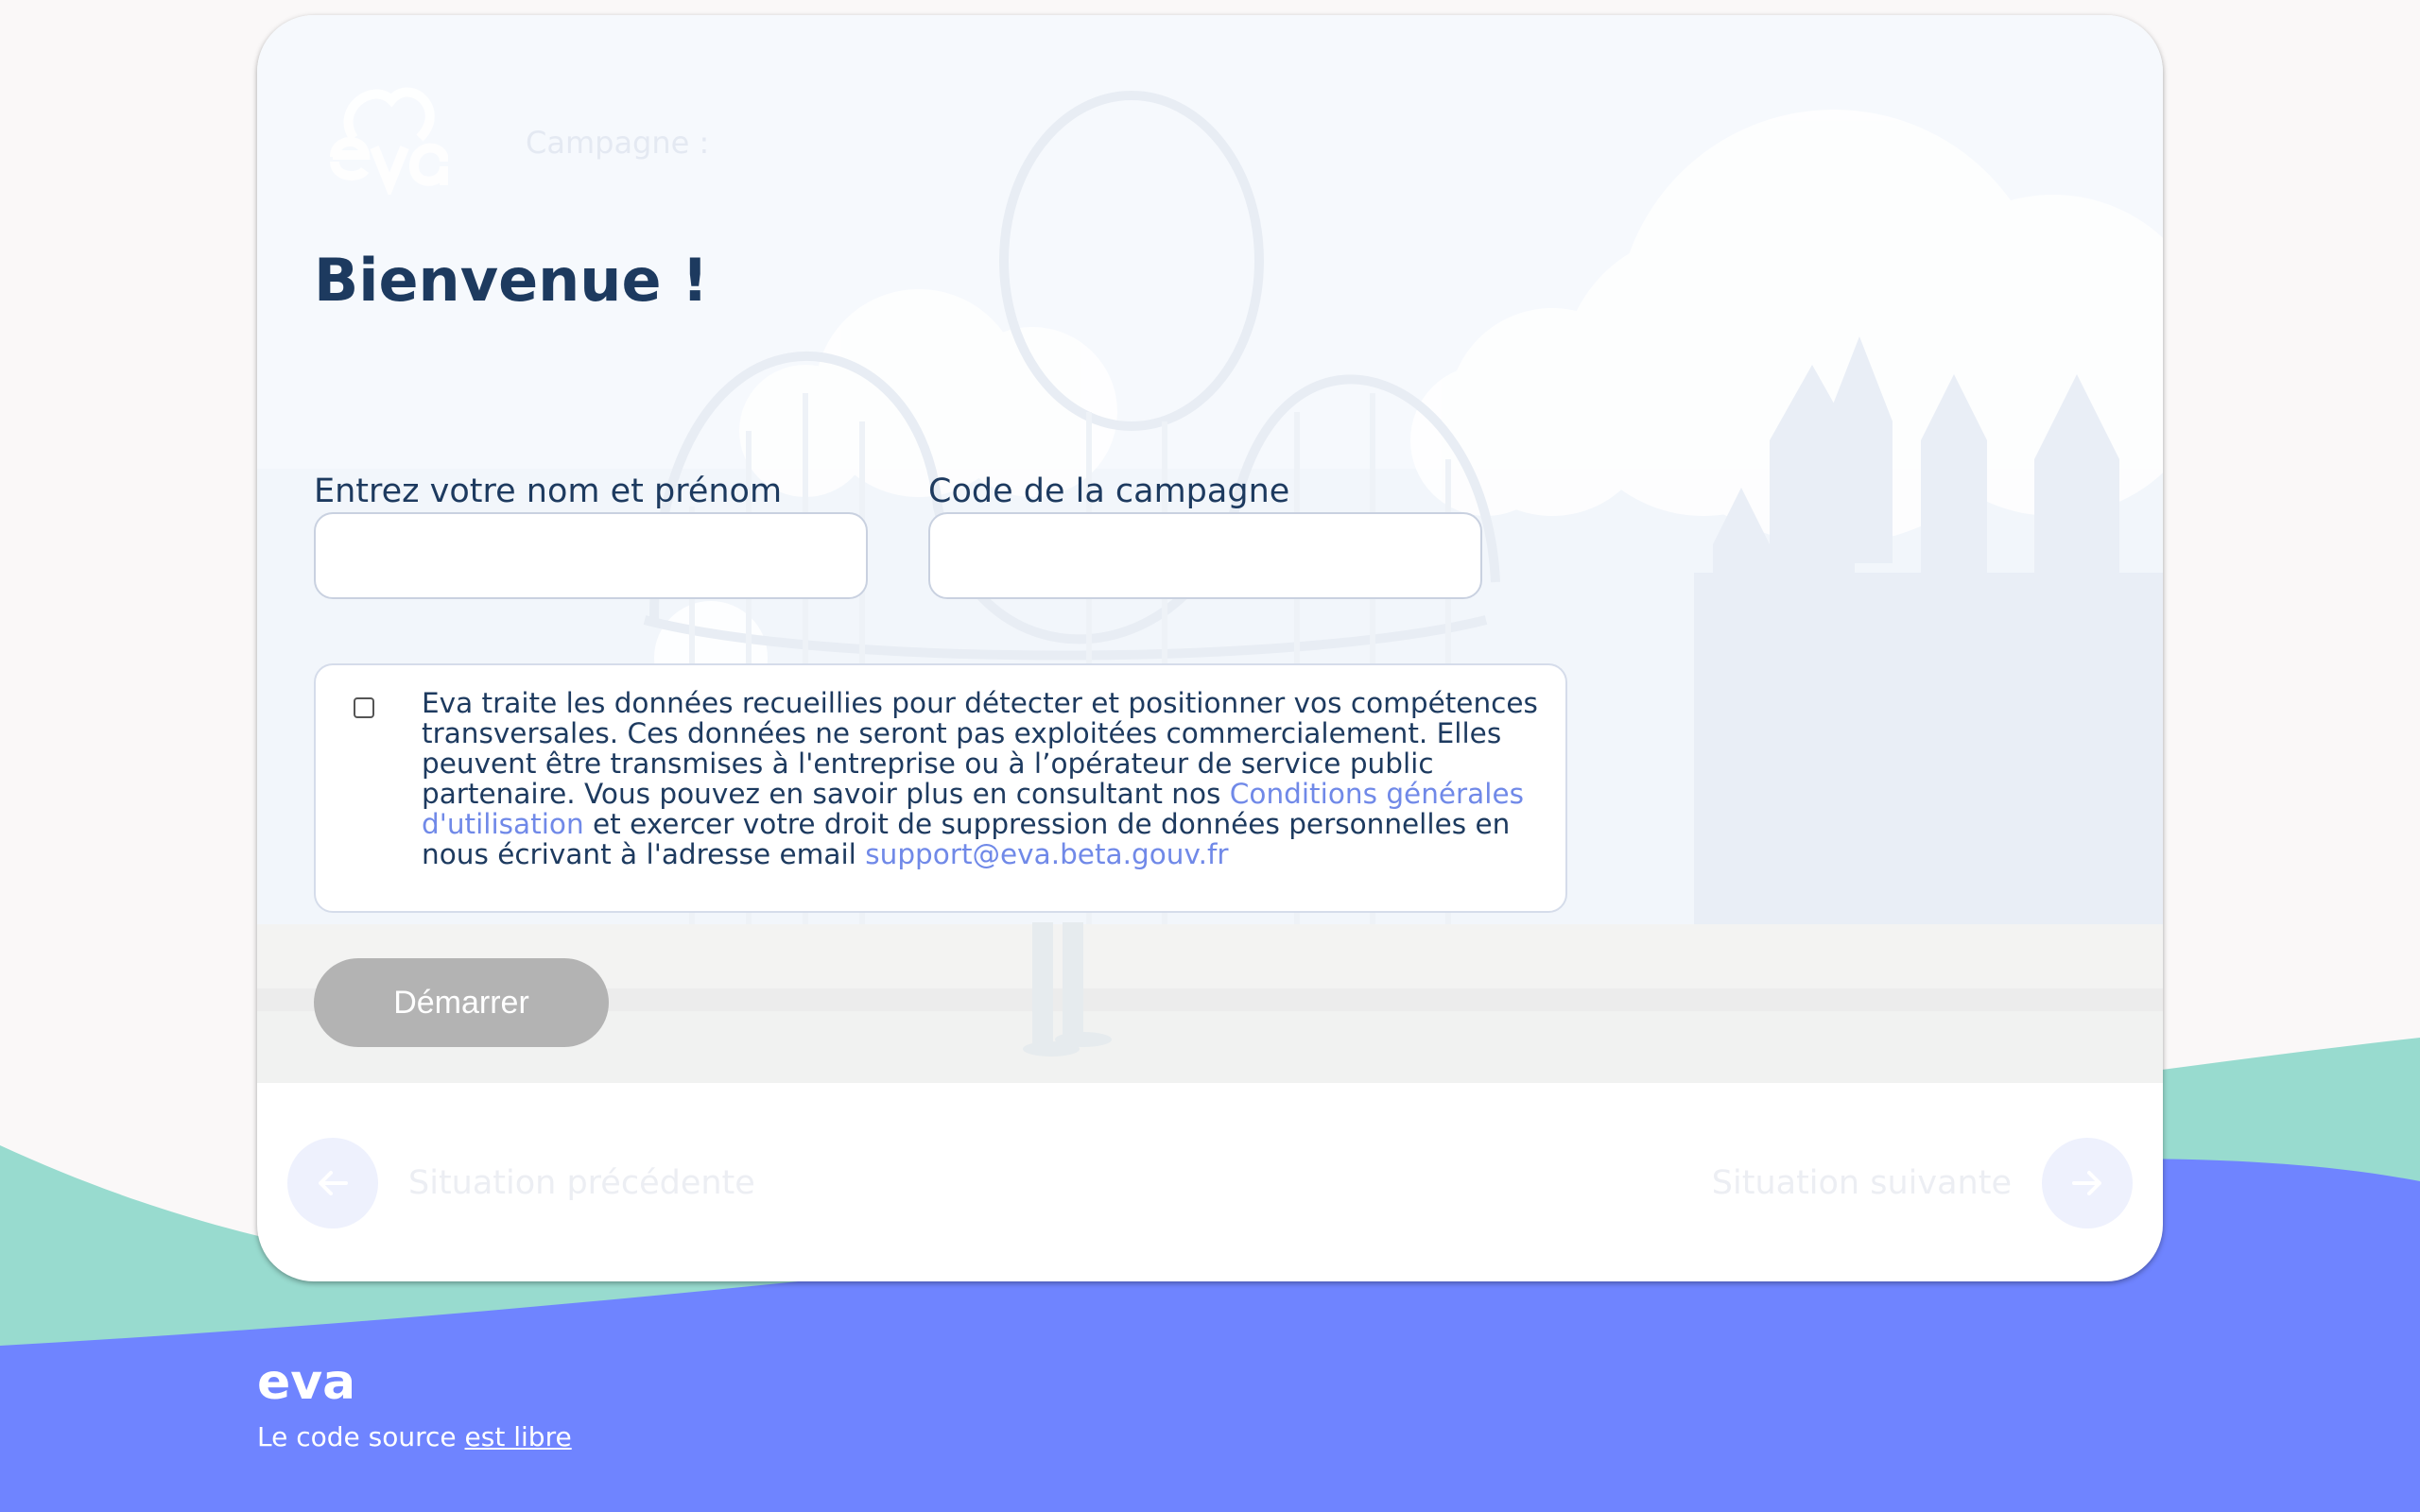 The height and width of the screenshot is (1512, 2420). I want to click on name-field-label: Entrez votre nom et prénom, so click(548, 491).